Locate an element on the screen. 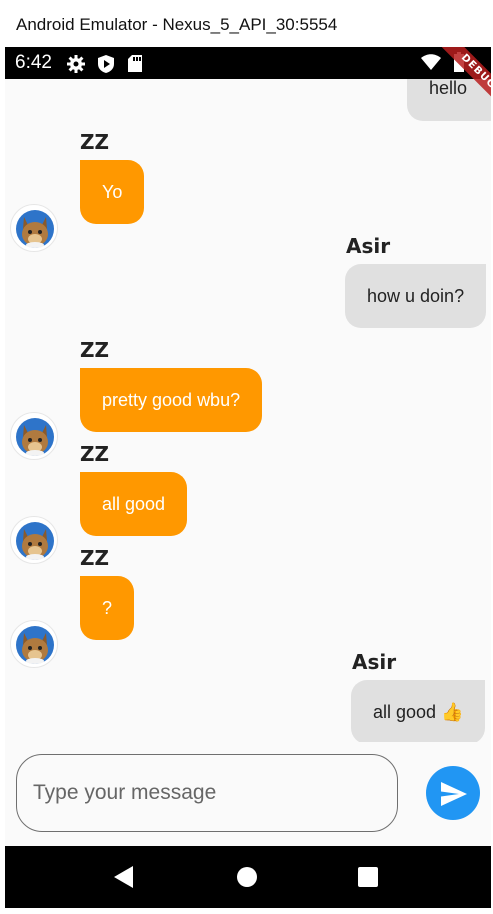 The height and width of the screenshot is (914, 493). message-text: how u doin? is located at coordinates (416, 296).